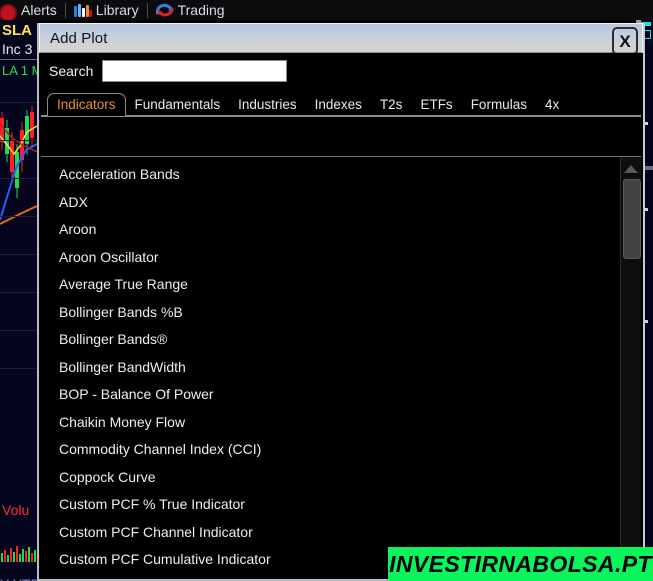 The image size is (653, 581). Describe the element at coordinates (391, 105) in the screenshot. I see `tab-t2s: T2s` at that location.